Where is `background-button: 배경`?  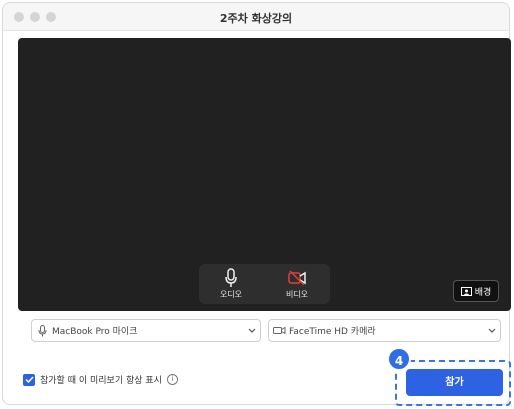 background-button: 배경 is located at coordinates (476, 291).